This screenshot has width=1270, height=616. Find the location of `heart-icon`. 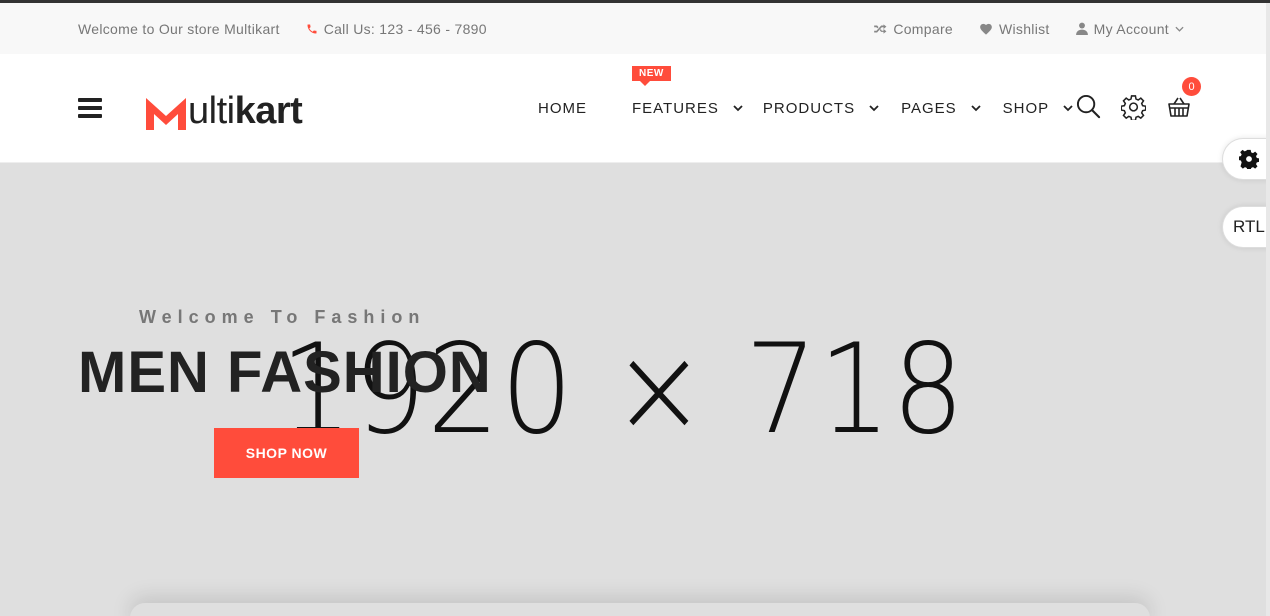

heart-icon is located at coordinates (986, 29).